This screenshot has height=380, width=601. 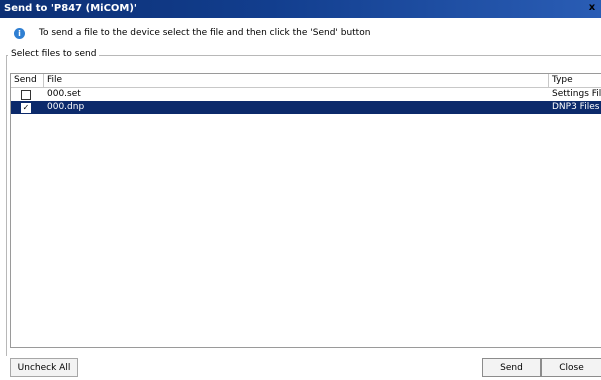 What do you see at coordinates (592, 8) in the screenshot?
I see `close-icon: x` at bounding box center [592, 8].